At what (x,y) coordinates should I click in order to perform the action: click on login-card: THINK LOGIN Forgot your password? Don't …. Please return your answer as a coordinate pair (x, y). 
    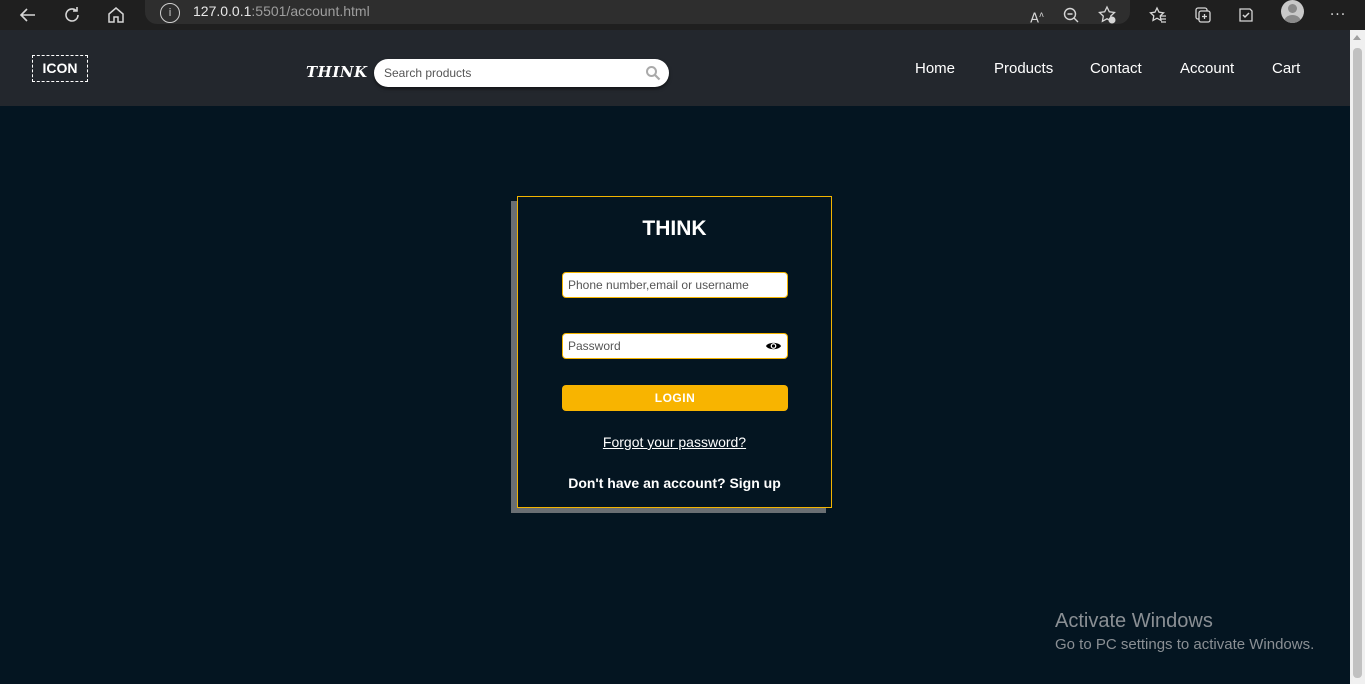
    Looking at the image, I should click on (674, 352).